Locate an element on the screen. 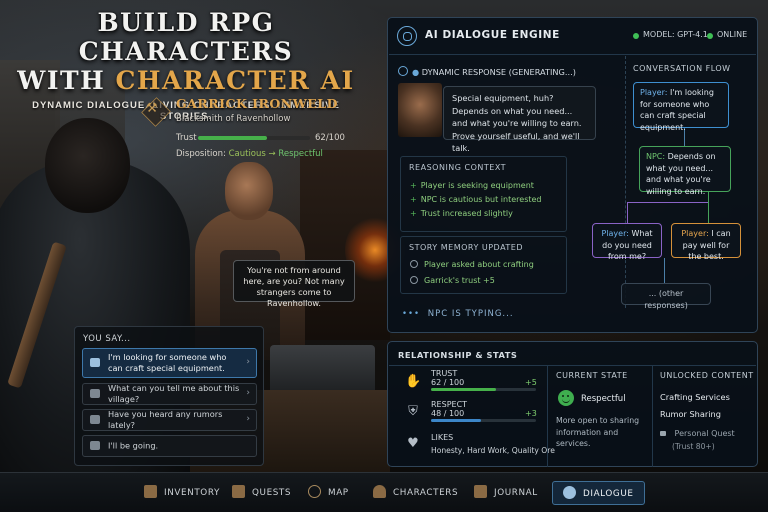 Image resolution: width=768 pixels, height=512 pixels. locked-item: Personal Quest is located at coordinates (697, 433).